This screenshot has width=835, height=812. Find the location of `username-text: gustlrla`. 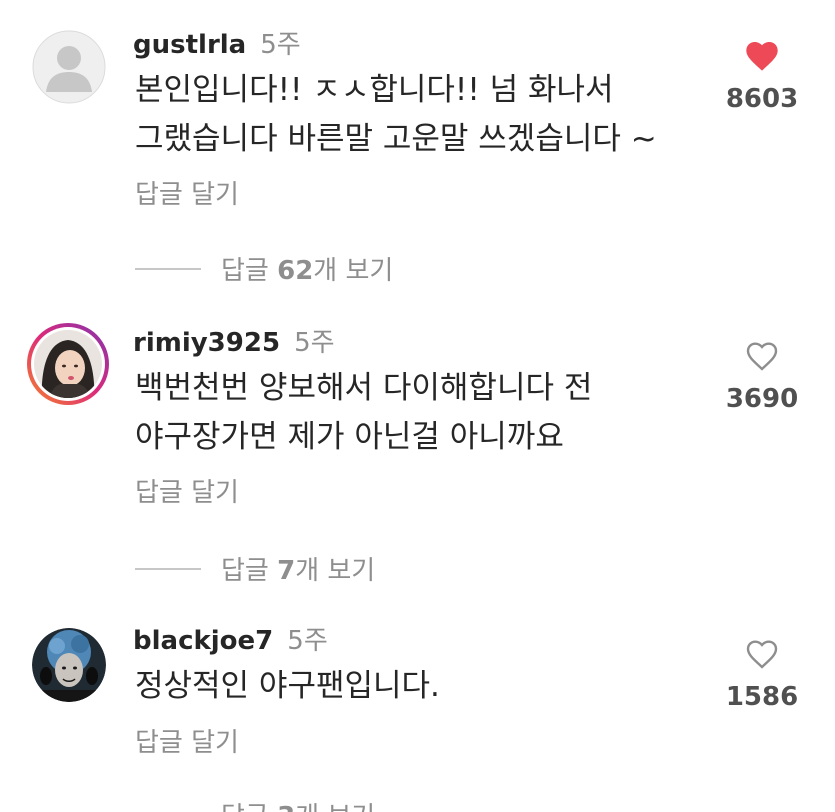

username-text: gustlrla is located at coordinates (189, 45).